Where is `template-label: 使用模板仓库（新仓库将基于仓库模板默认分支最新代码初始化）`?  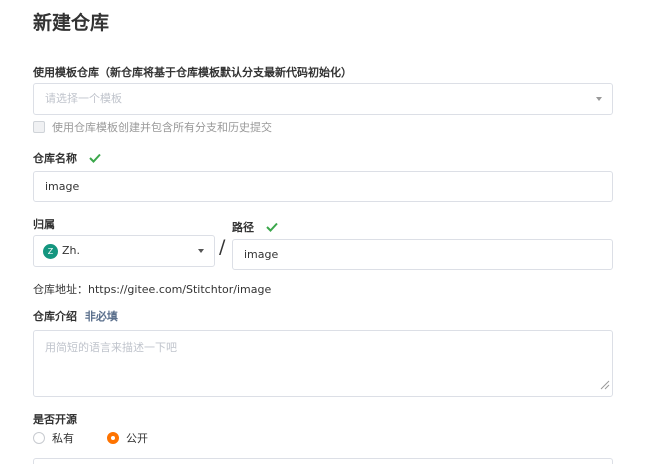
template-label: 使用模板仓库（新仓库将基于仓库模板默认分支最新代码初始化） is located at coordinates (192, 72).